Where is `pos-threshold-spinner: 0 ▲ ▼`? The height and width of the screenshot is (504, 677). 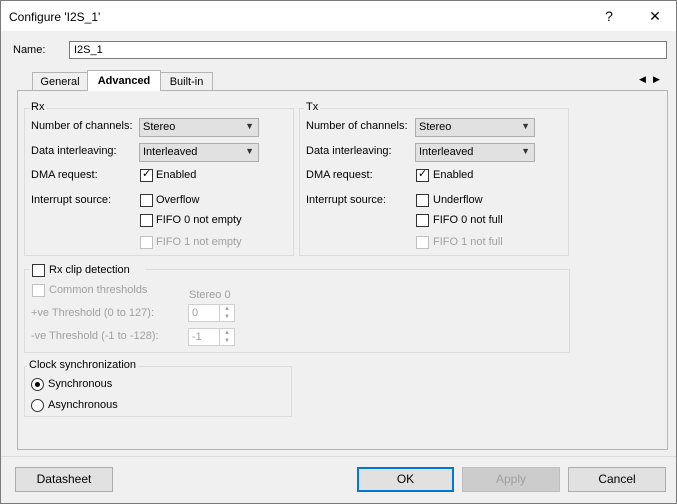 pos-threshold-spinner: 0 ▲ ▼ is located at coordinates (211, 313).